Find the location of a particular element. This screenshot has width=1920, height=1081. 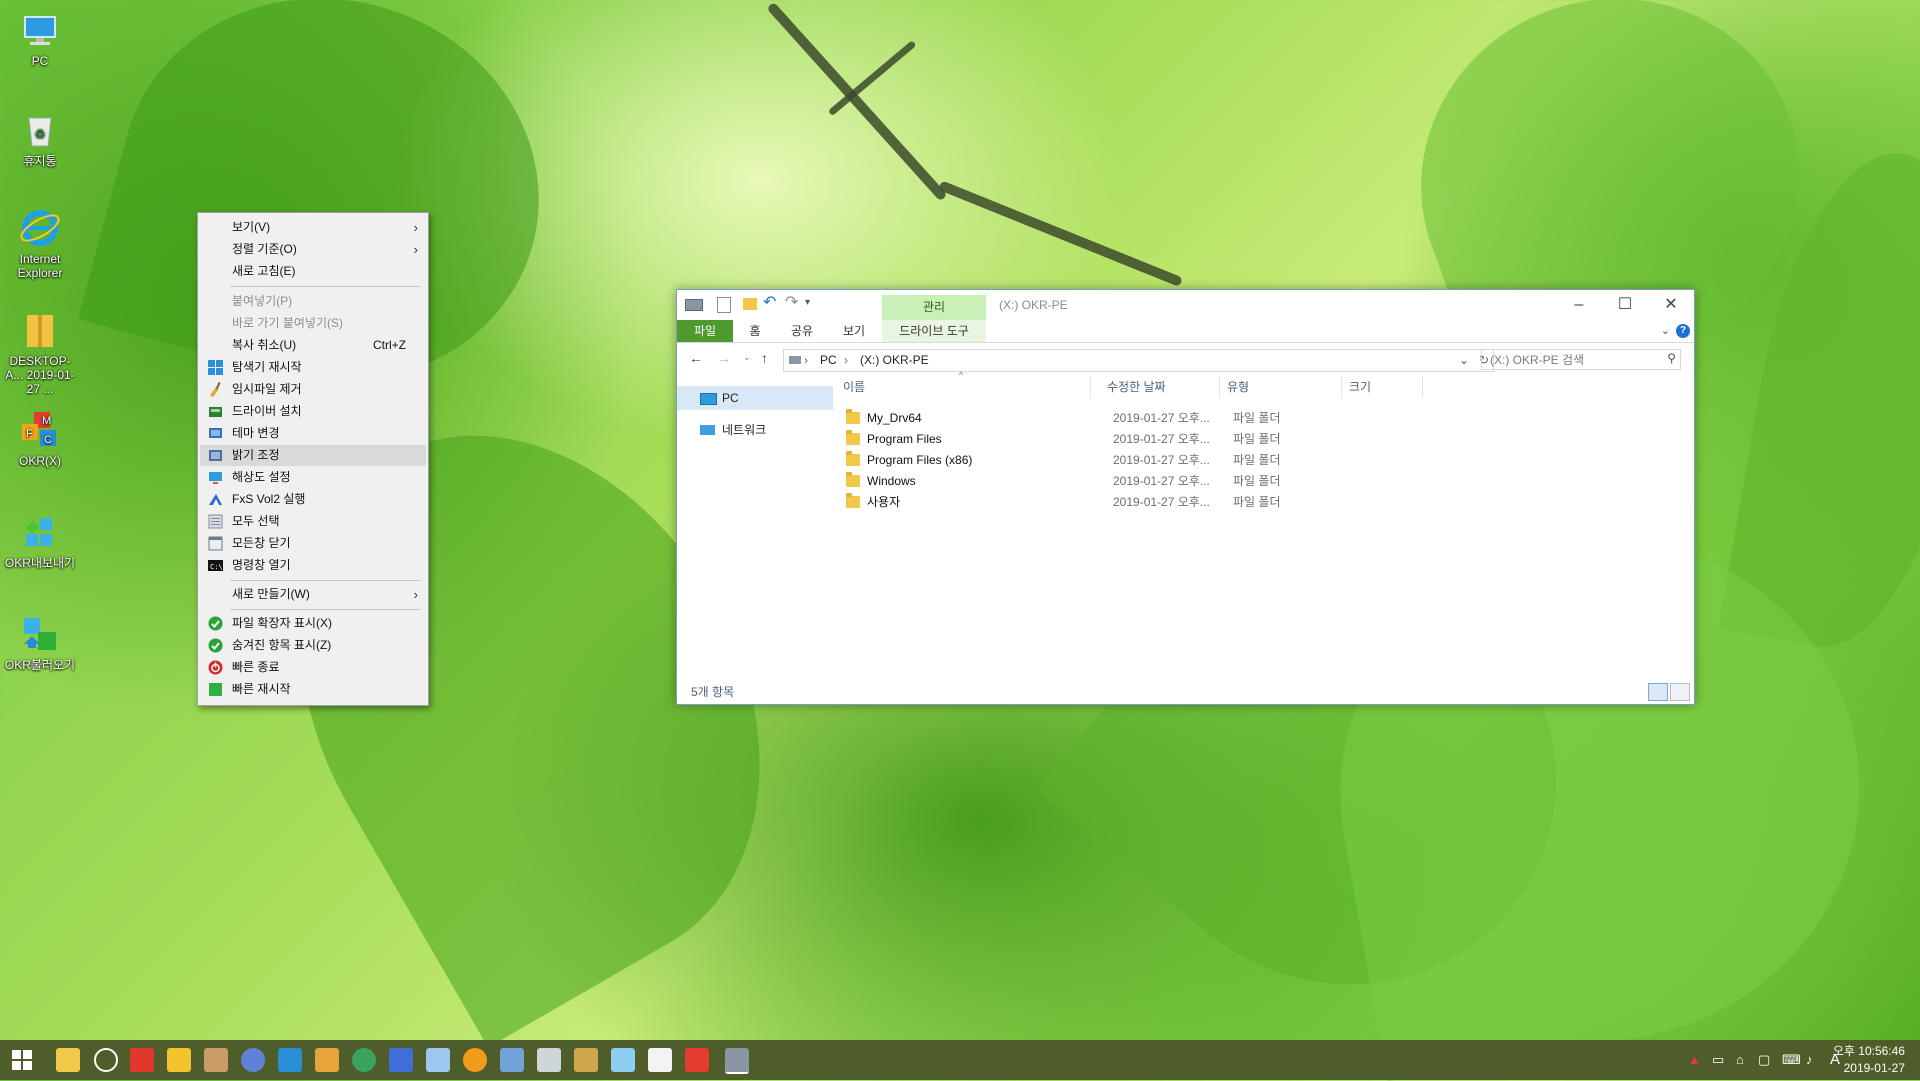

app-browser-icon is located at coordinates (364, 1060).